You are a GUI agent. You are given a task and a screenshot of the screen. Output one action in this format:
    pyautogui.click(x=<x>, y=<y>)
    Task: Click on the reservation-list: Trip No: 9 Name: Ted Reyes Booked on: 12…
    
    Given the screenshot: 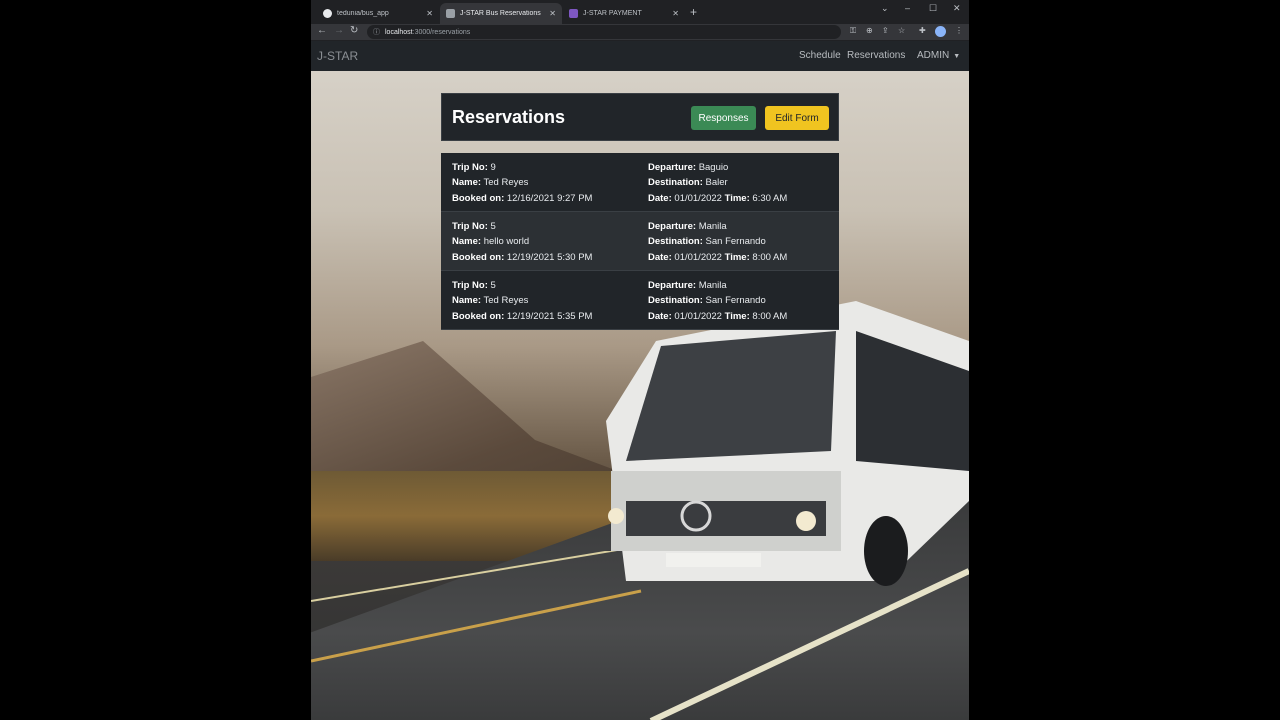 What is the action you would take?
    pyautogui.click(x=640, y=241)
    